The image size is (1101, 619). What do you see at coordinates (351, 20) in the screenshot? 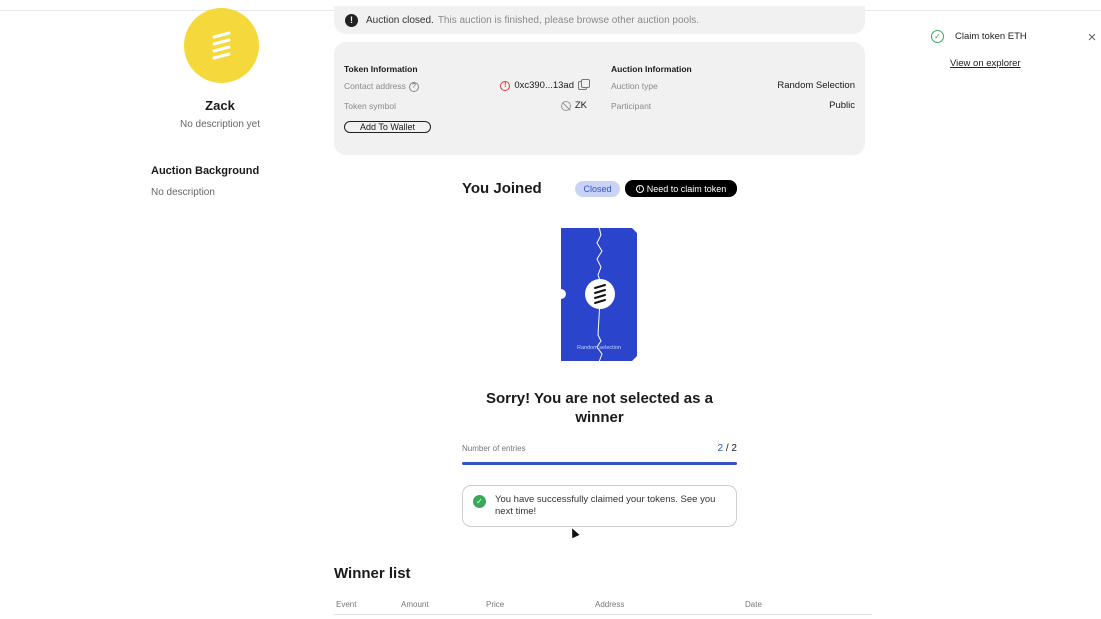
I see `warning-icon: !` at bounding box center [351, 20].